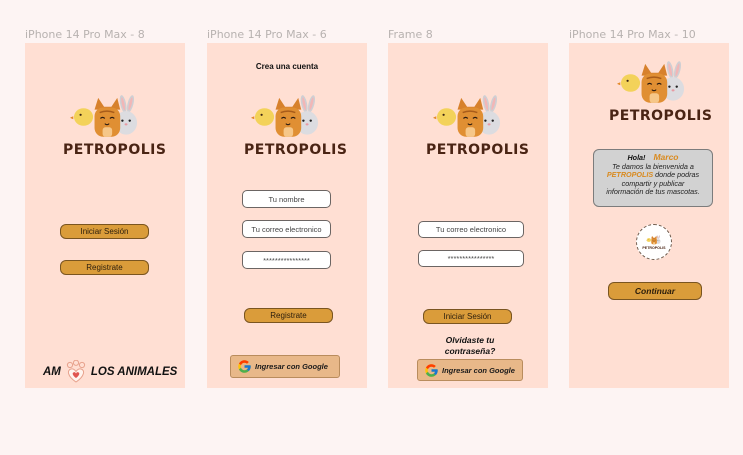  I want to click on frame-label-2: iPhone 14 Pro Max - 6, so click(267, 34).